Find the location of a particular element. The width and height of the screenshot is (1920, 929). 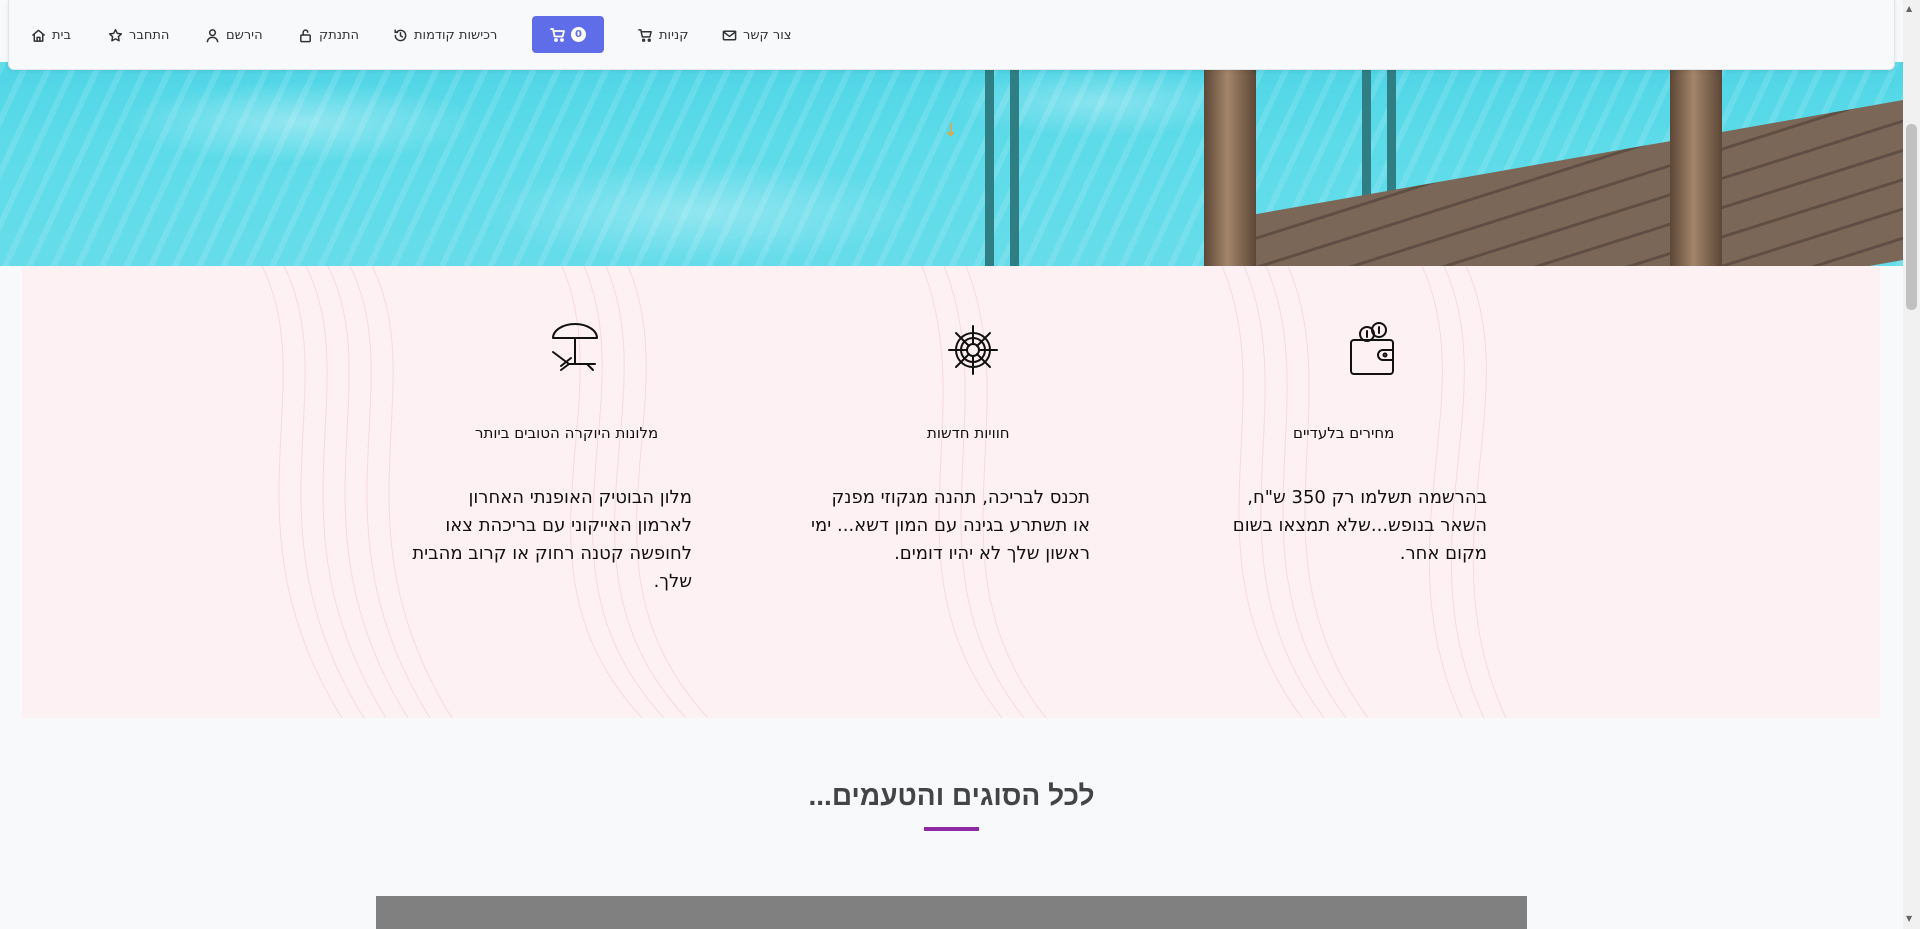

scroll-down-arrow-icon: ↓ is located at coordinates (950, 130).